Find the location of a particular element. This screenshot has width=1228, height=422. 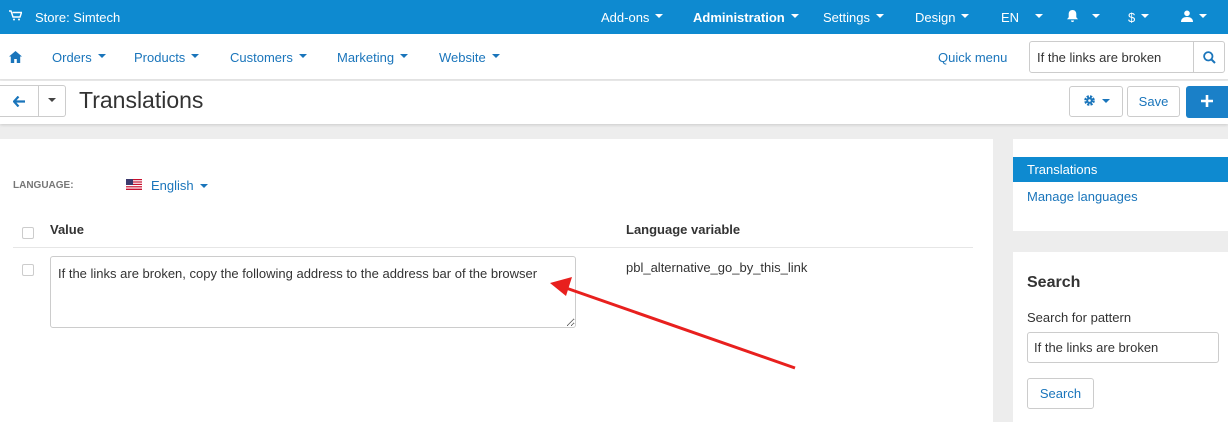

nav-marketing: Marketing is located at coordinates (373, 57).